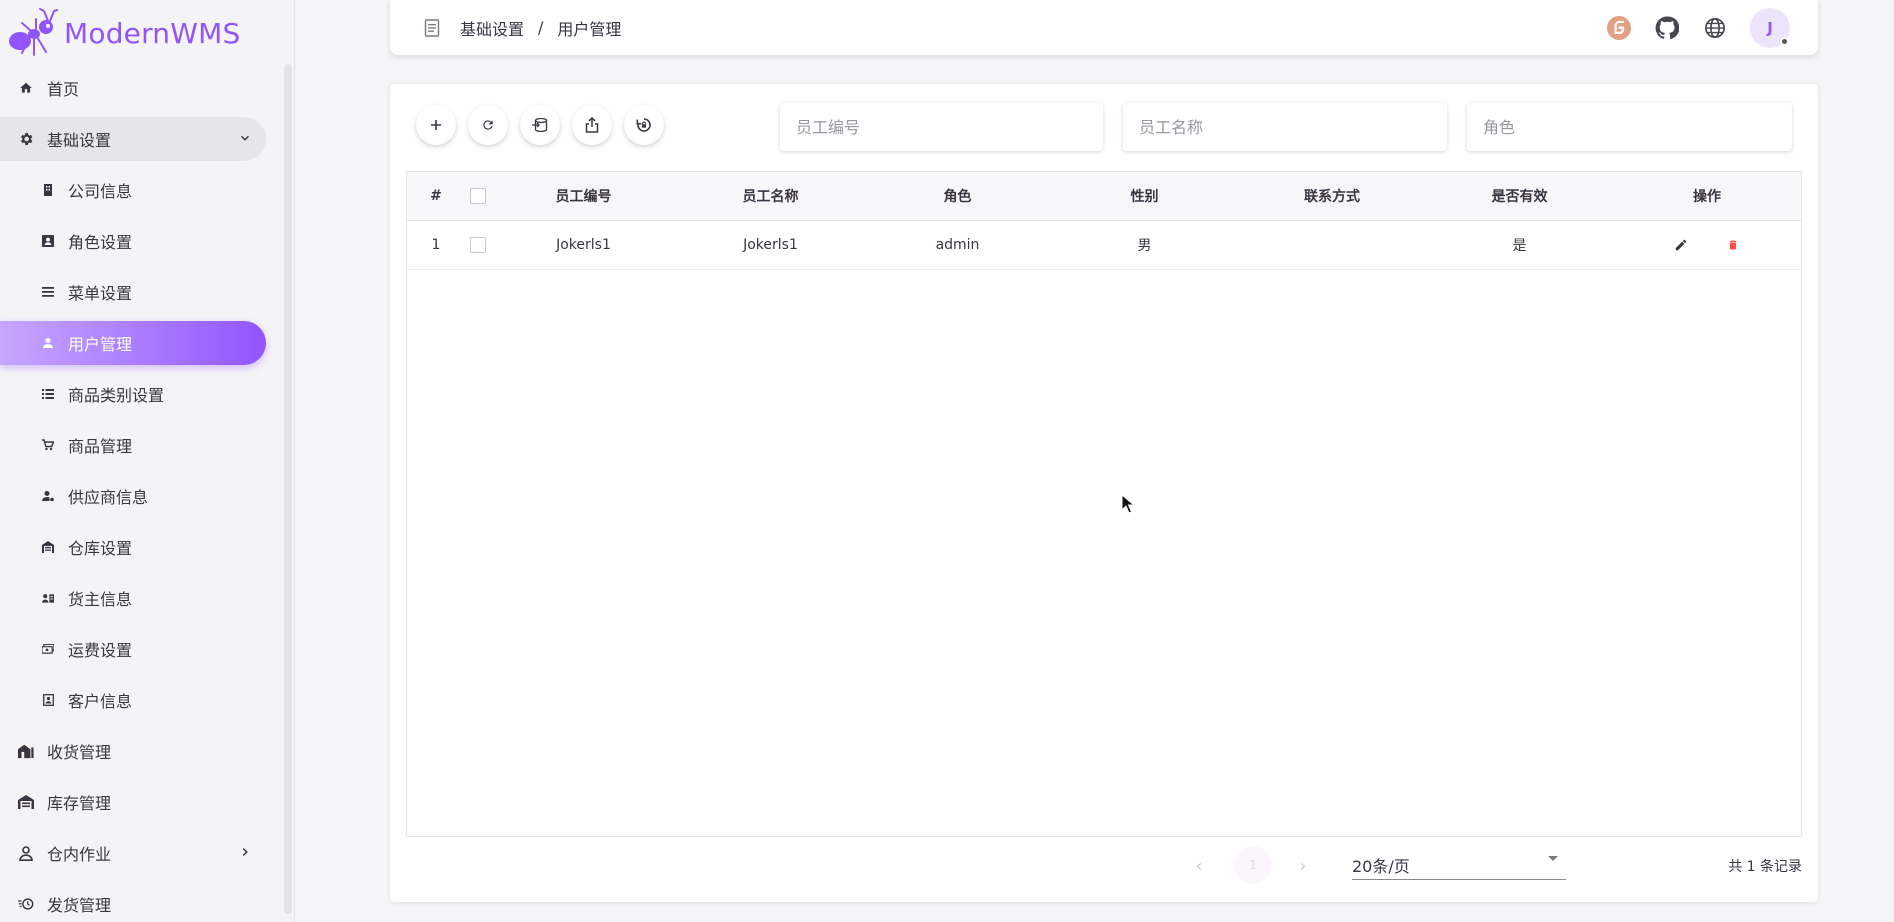 The image size is (1894, 922). What do you see at coordinates (79, 854) in the screenshot?
I see `sidebar-item-label: 仓内作业` at bounding box center [79, 854].